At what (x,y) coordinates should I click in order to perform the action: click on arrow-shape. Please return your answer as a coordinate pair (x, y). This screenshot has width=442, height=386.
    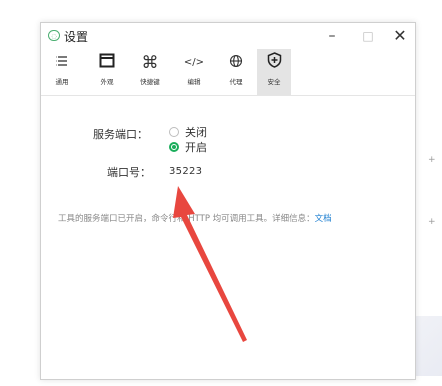
    Looking at the image, I should click on (210, 264).